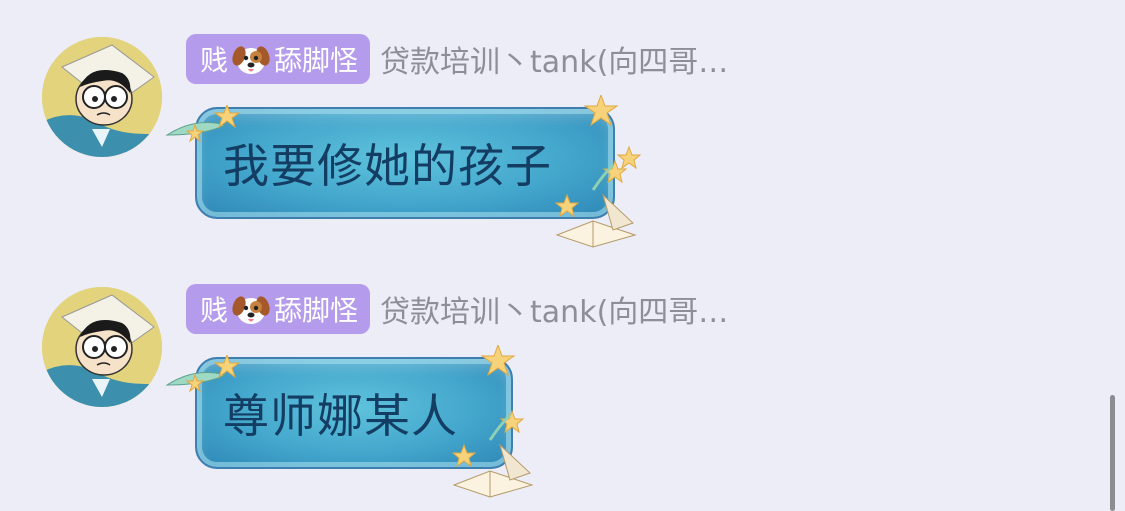 The width and height of the screenshot is (1125, 511). Describe the element at coordinates (387, 166) in the screenshot. I see `message-text: 我要修她的孩子` at that location.